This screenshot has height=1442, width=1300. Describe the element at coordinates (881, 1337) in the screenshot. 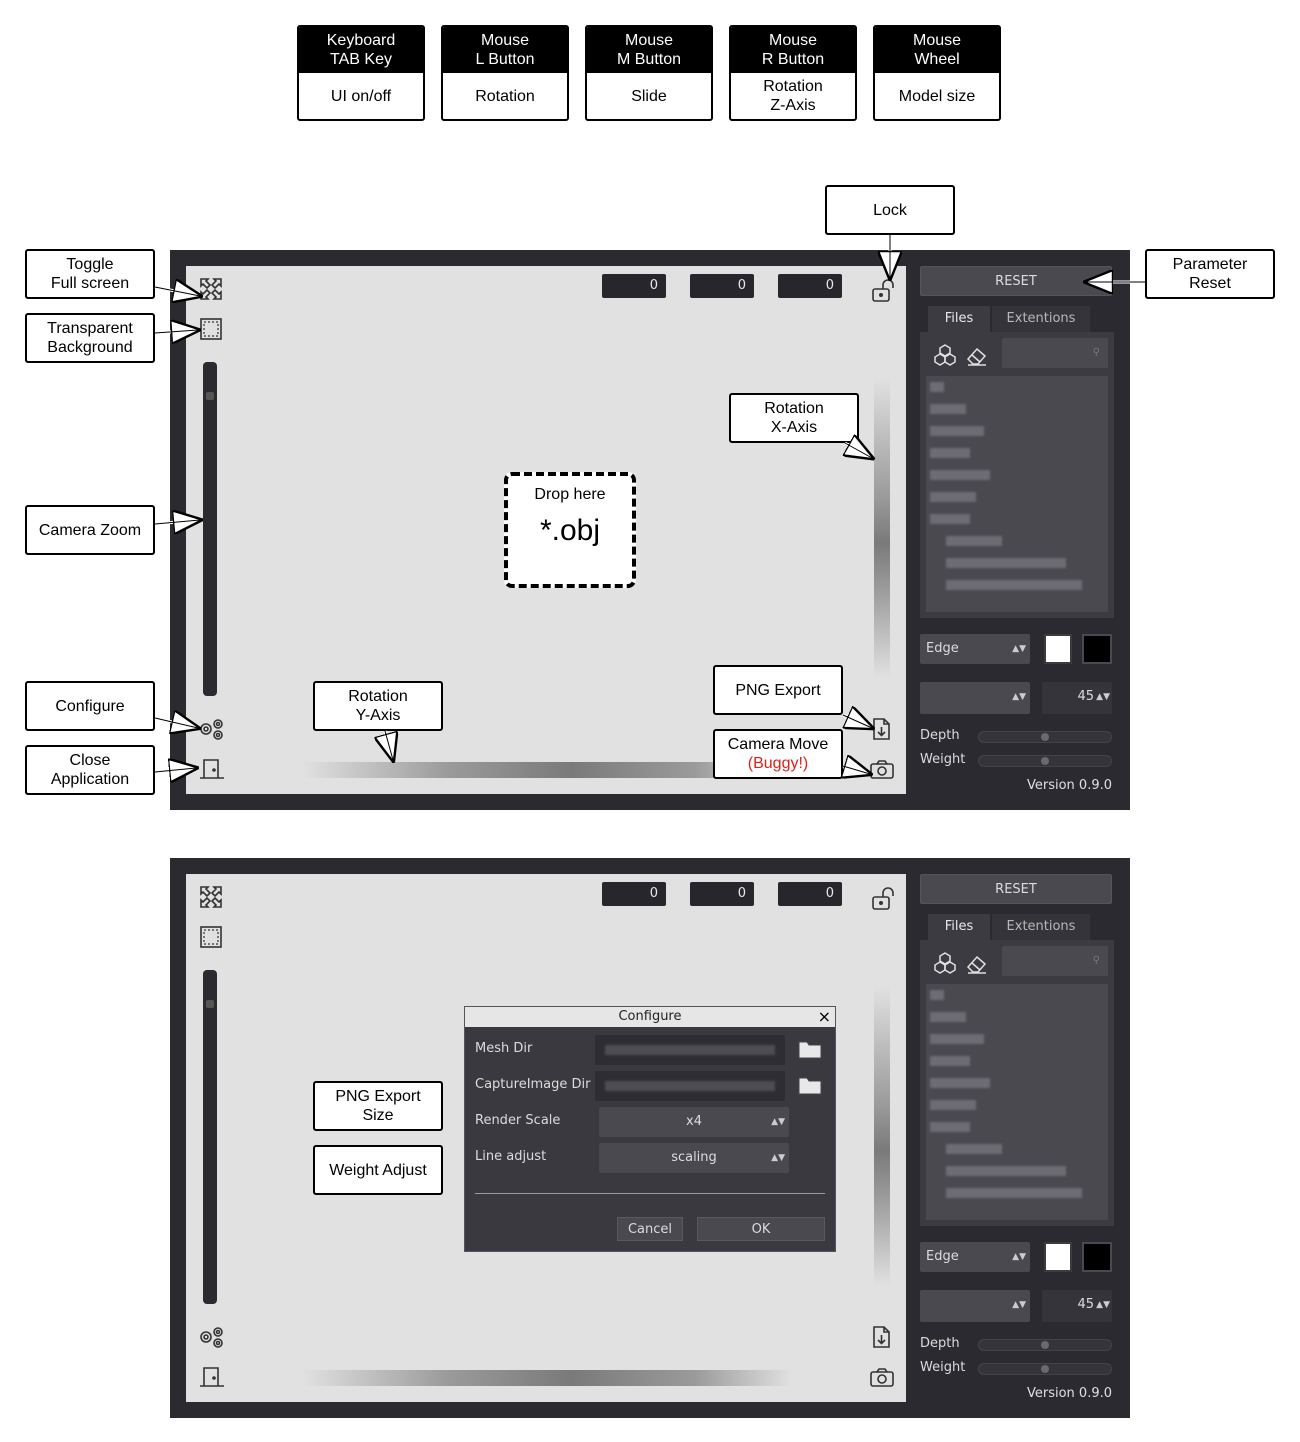

I see `file-export-icon` at that location.